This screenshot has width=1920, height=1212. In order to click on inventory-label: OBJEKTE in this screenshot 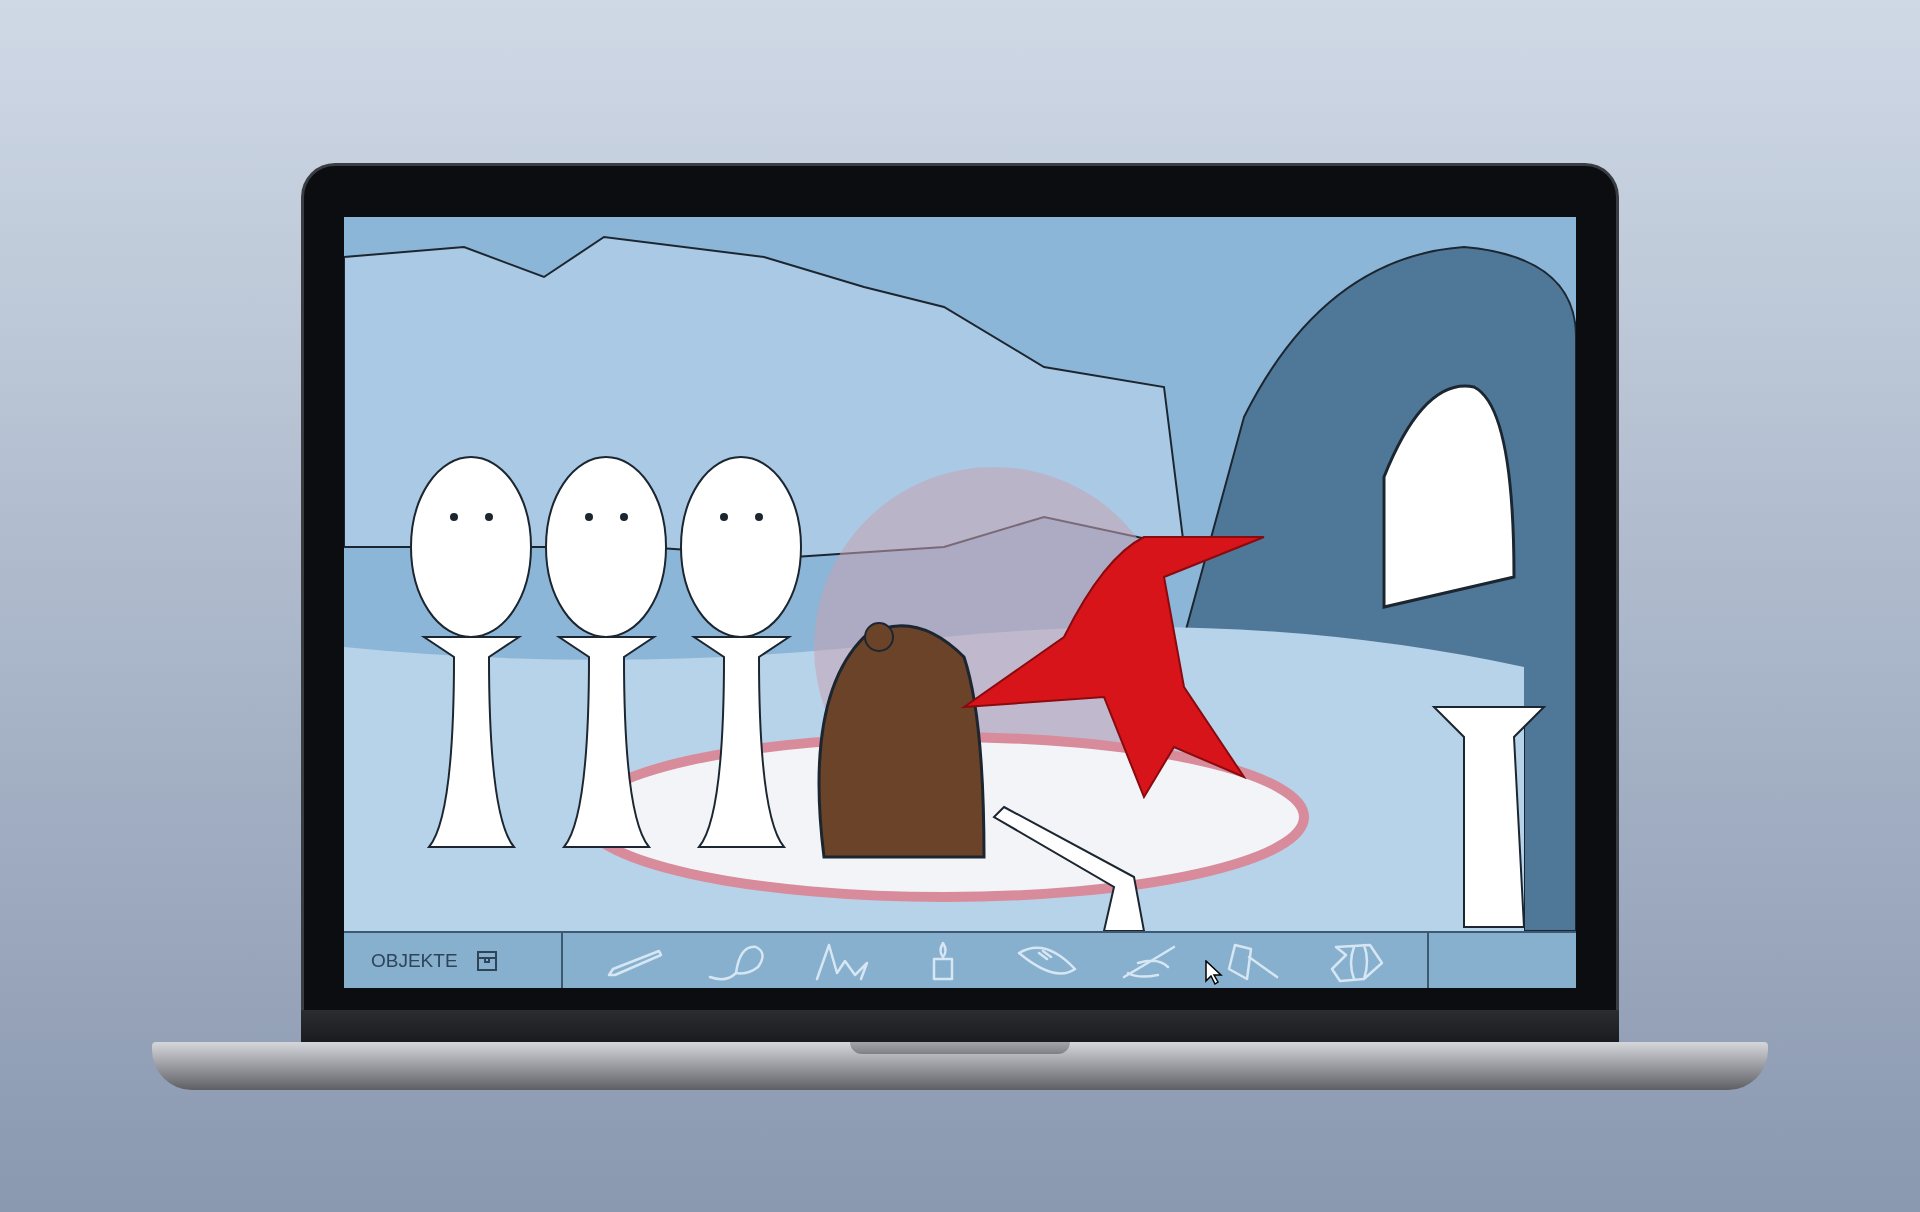, I will do `click(414, 960)`.